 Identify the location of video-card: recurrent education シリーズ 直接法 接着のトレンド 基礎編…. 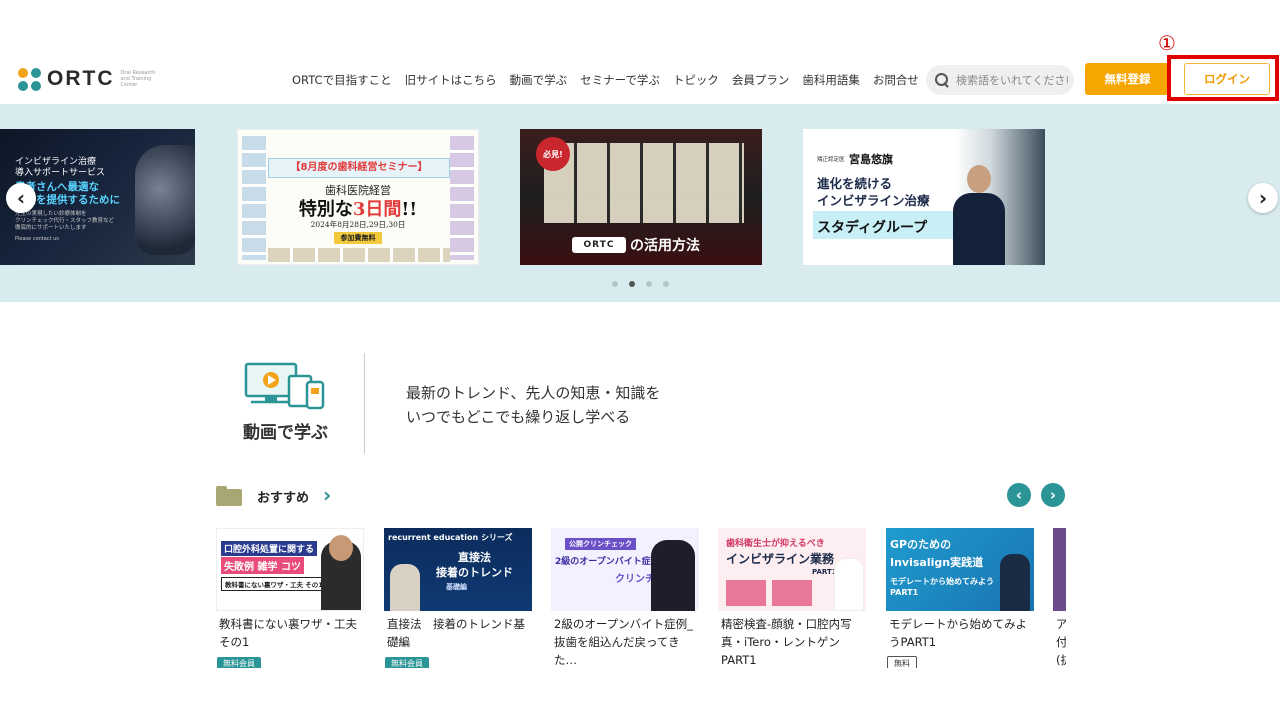
(458, 598).